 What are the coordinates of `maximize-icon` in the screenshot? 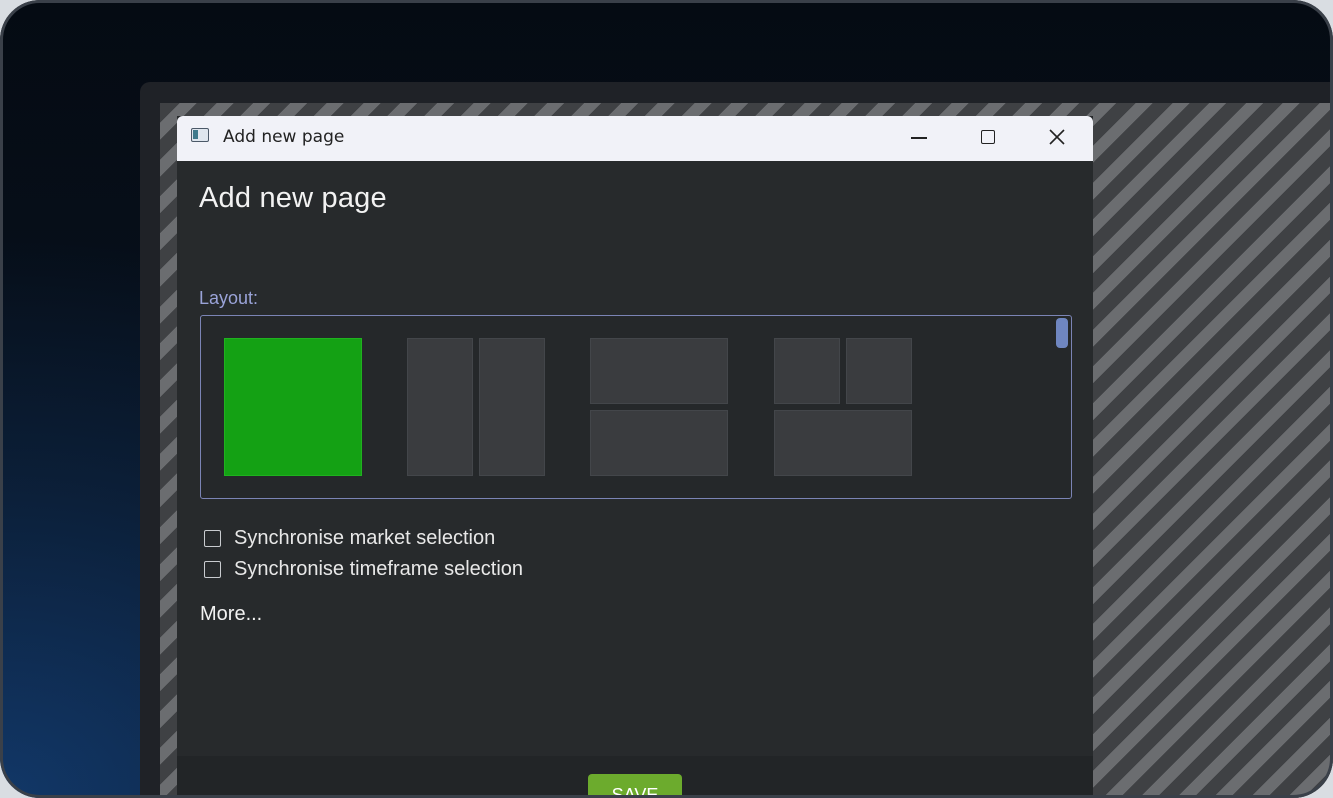 It's located at (988, 137).